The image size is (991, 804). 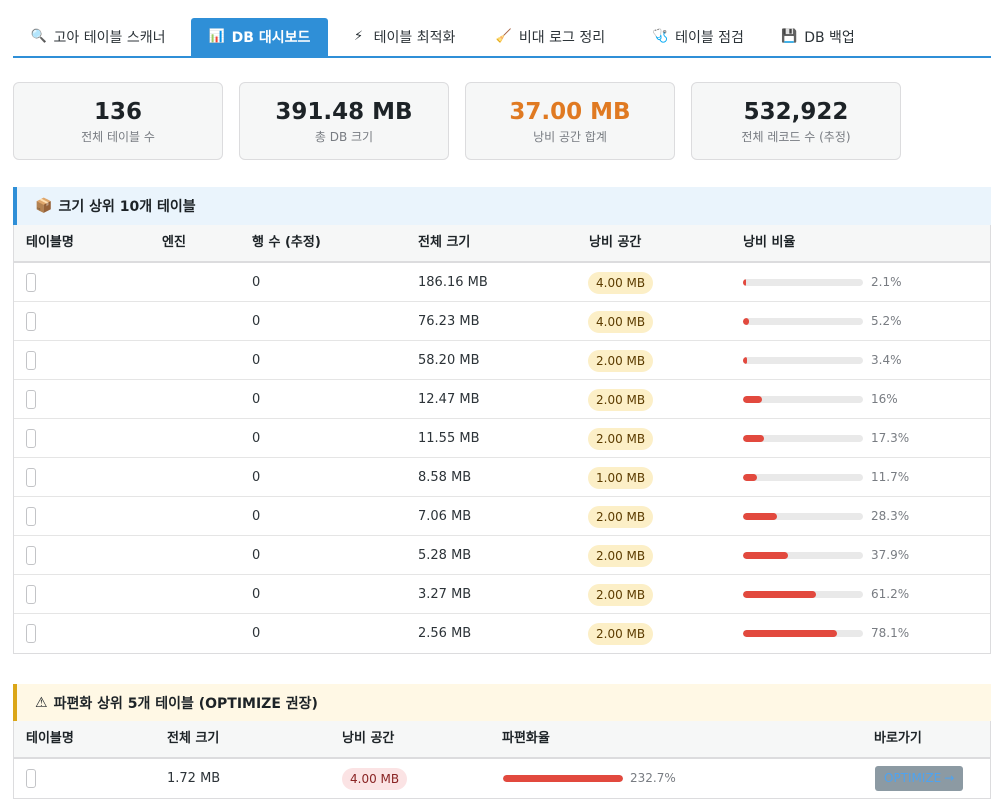 What do you see at coordinates (449, 399) in the screenshot?
I see `total-size-cell: 12.47 MB` at bounding box center [449, 399].